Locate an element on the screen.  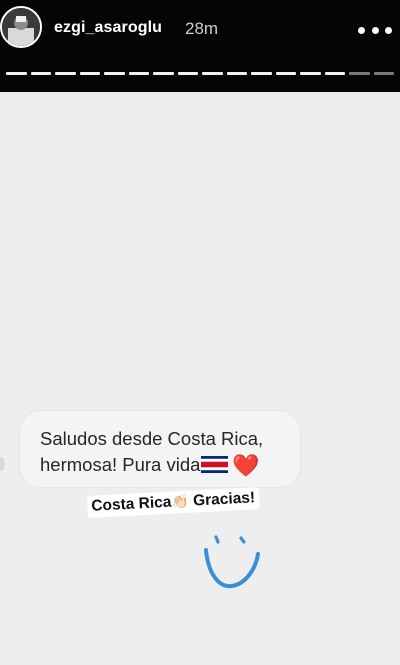
caption-text-2: Gracias! is located at coordinates (224, 499).